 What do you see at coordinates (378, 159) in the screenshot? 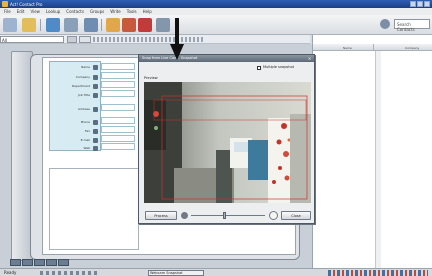
I see `list-scrollbar` at bounding box center [378, 159].